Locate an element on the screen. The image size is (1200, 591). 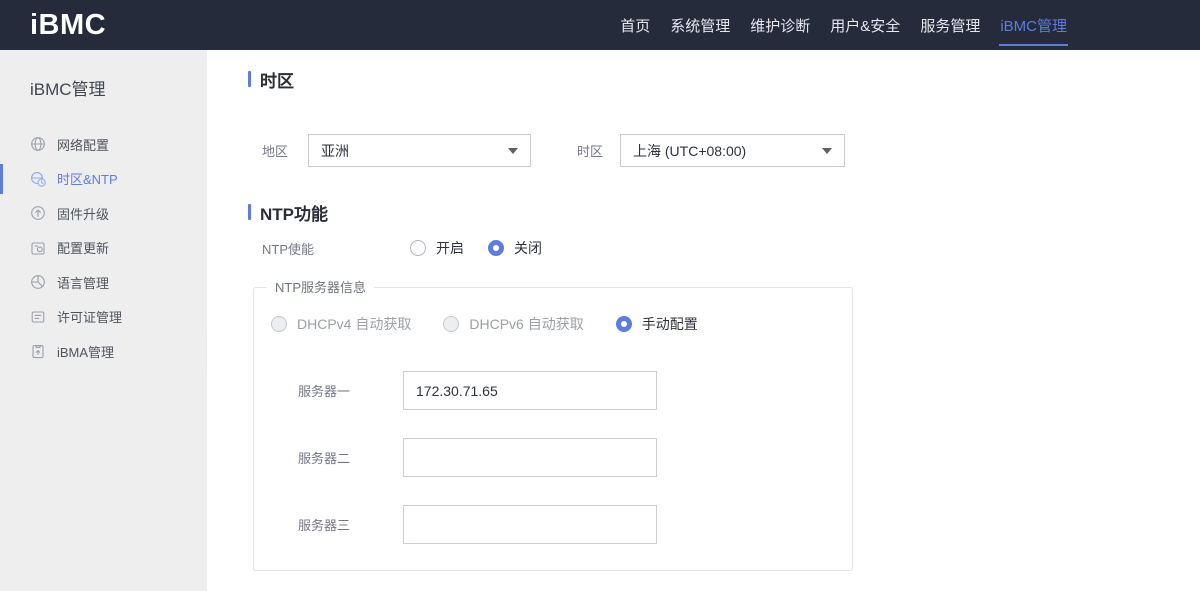
sidebar-item-label: 固件升级 is located at coordinates (83, 214).